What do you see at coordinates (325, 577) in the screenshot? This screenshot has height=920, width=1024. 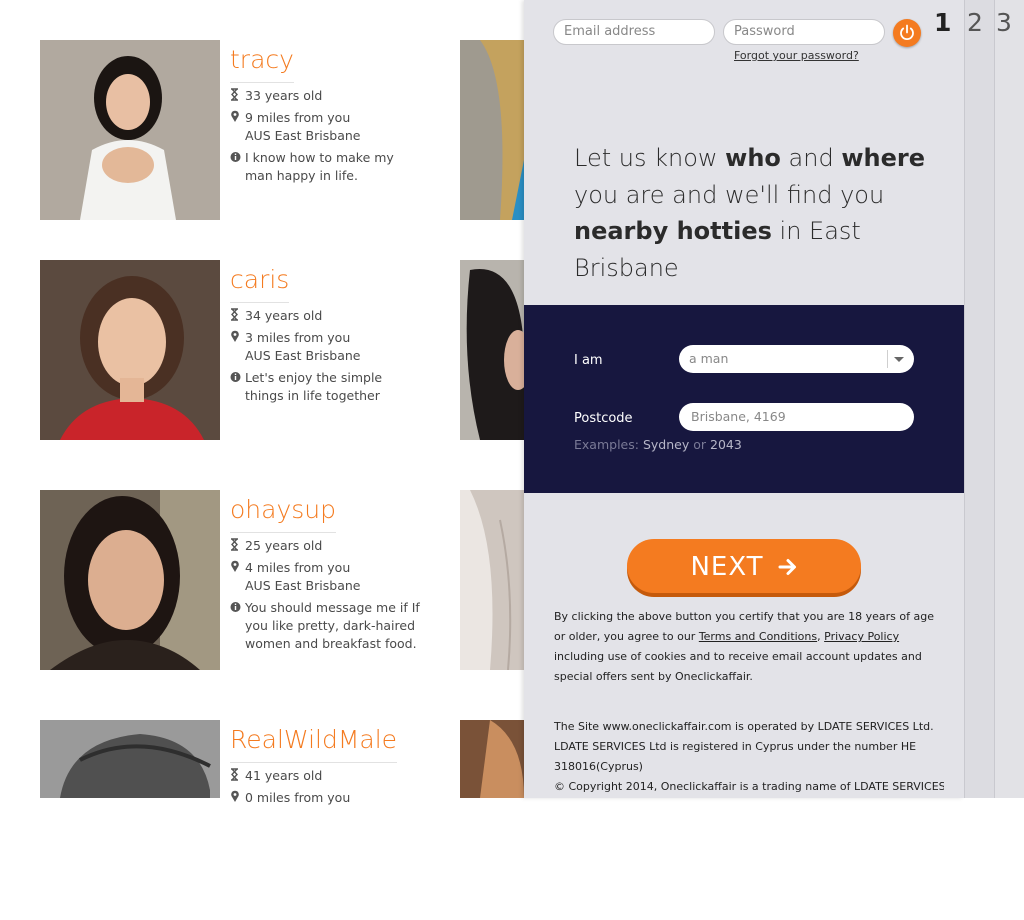 I see `distance-row: 4 miles from you AUS East Brisbane` at bounding box center [325, 577].